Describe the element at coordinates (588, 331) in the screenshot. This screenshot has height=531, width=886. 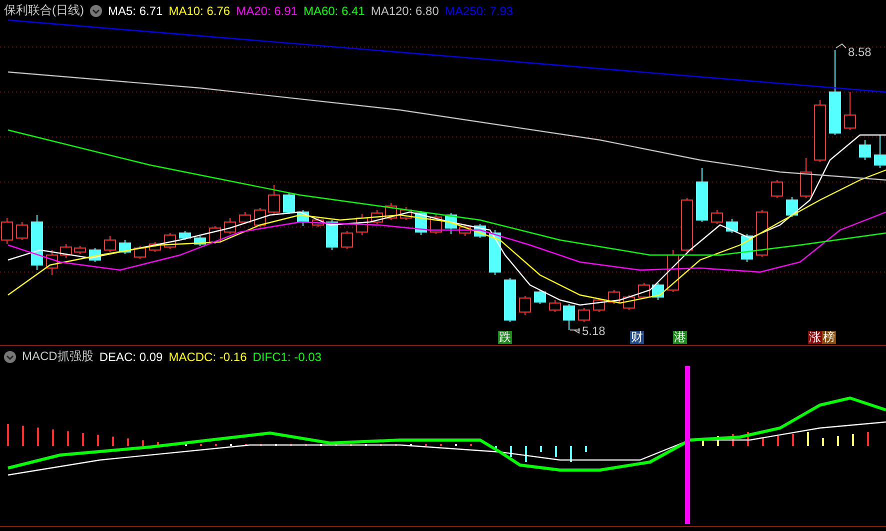
I see `low-price-label: 5.18` at that location.